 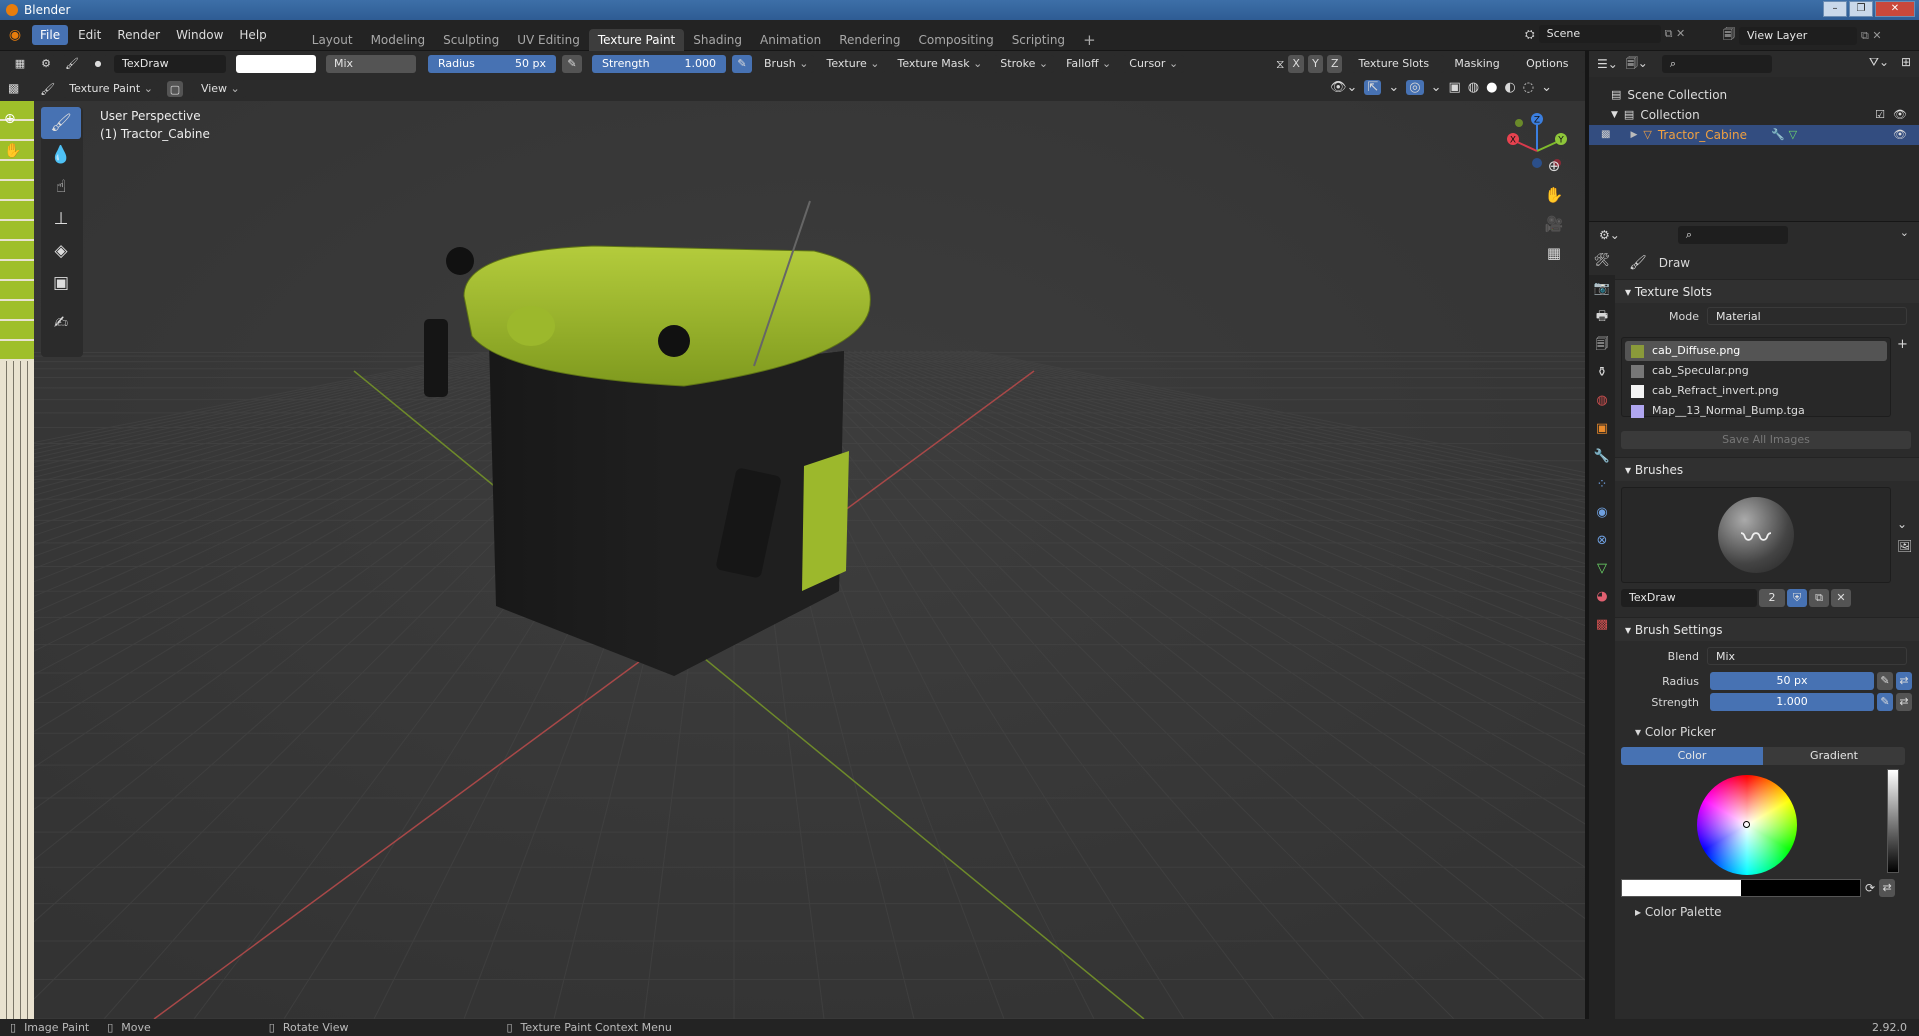 I want to click on scene-field: Scene, so click(x=1599, y=34).